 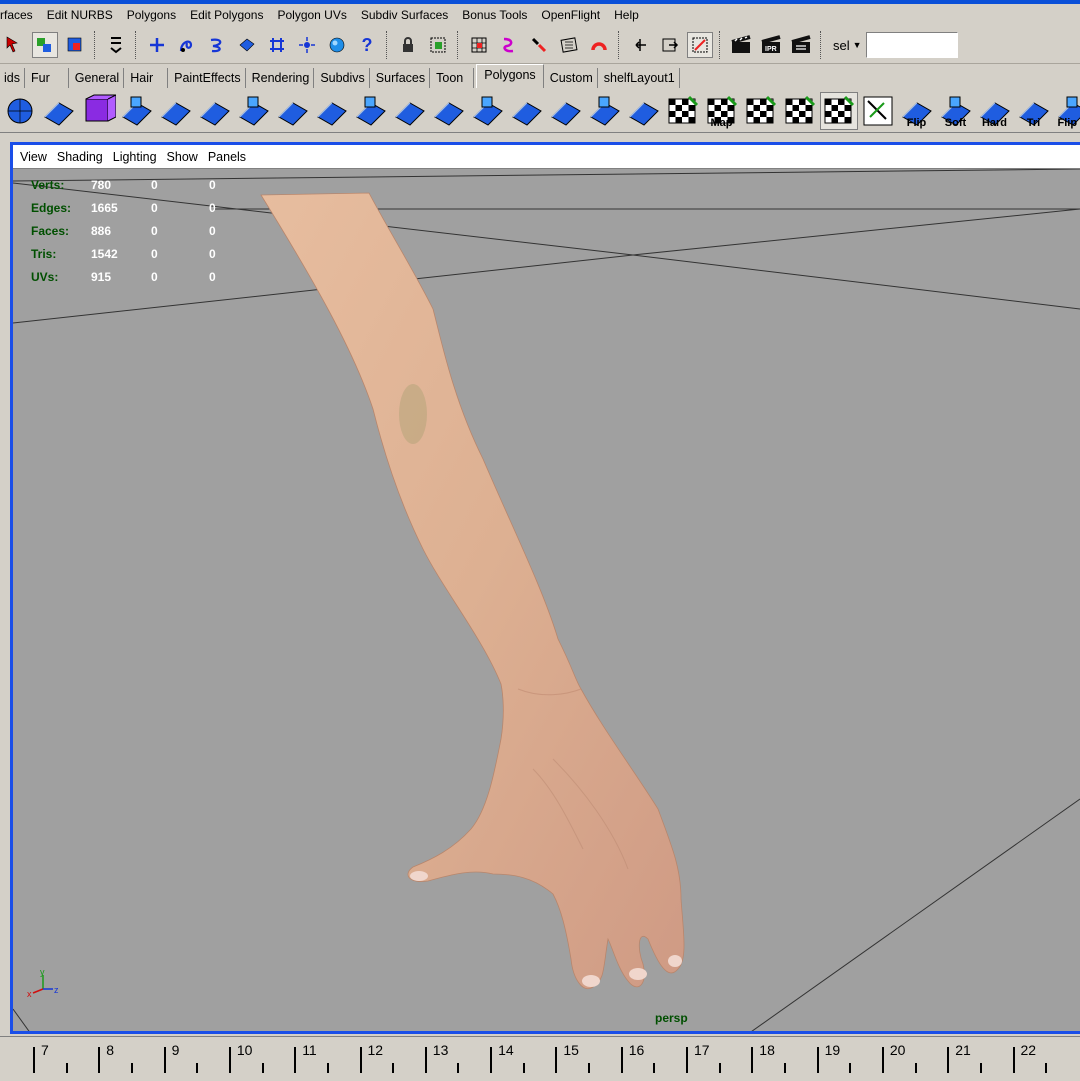 I want to click on tab-polygons: Polygons, so click(x=509, y=76).